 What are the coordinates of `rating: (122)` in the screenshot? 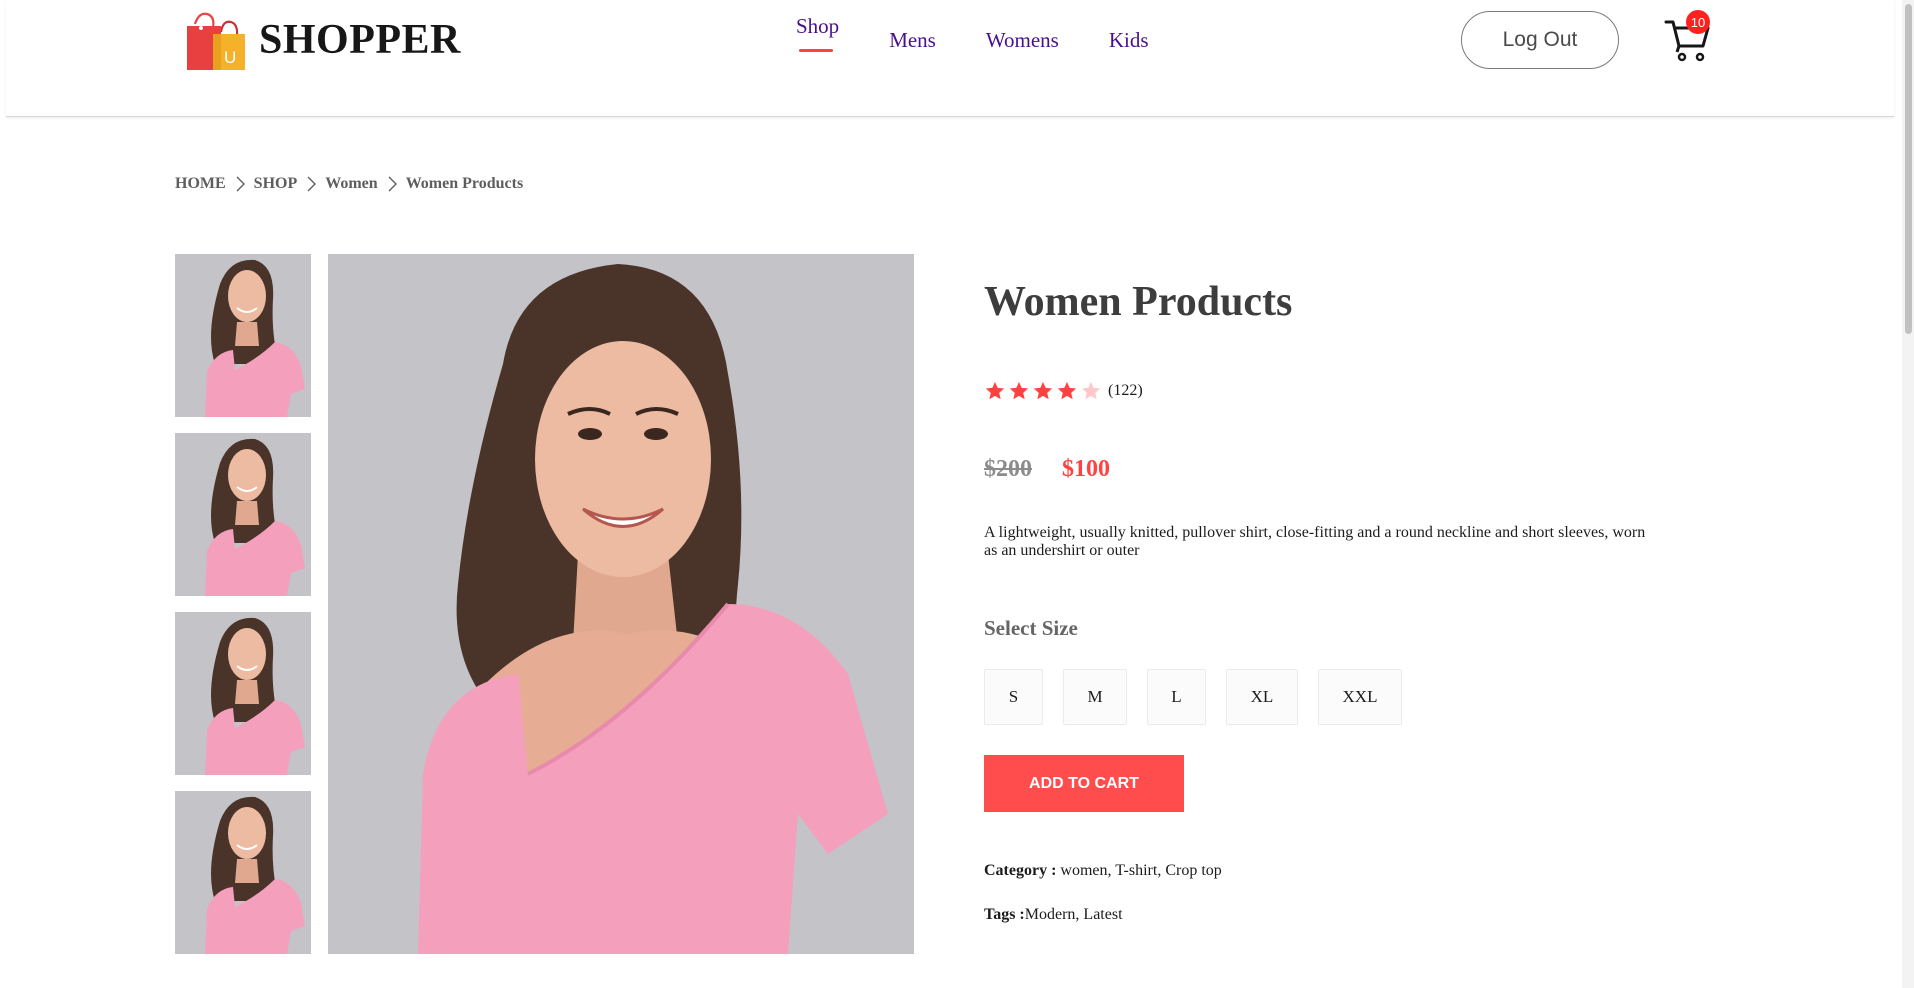 It's located at (1063, 391).